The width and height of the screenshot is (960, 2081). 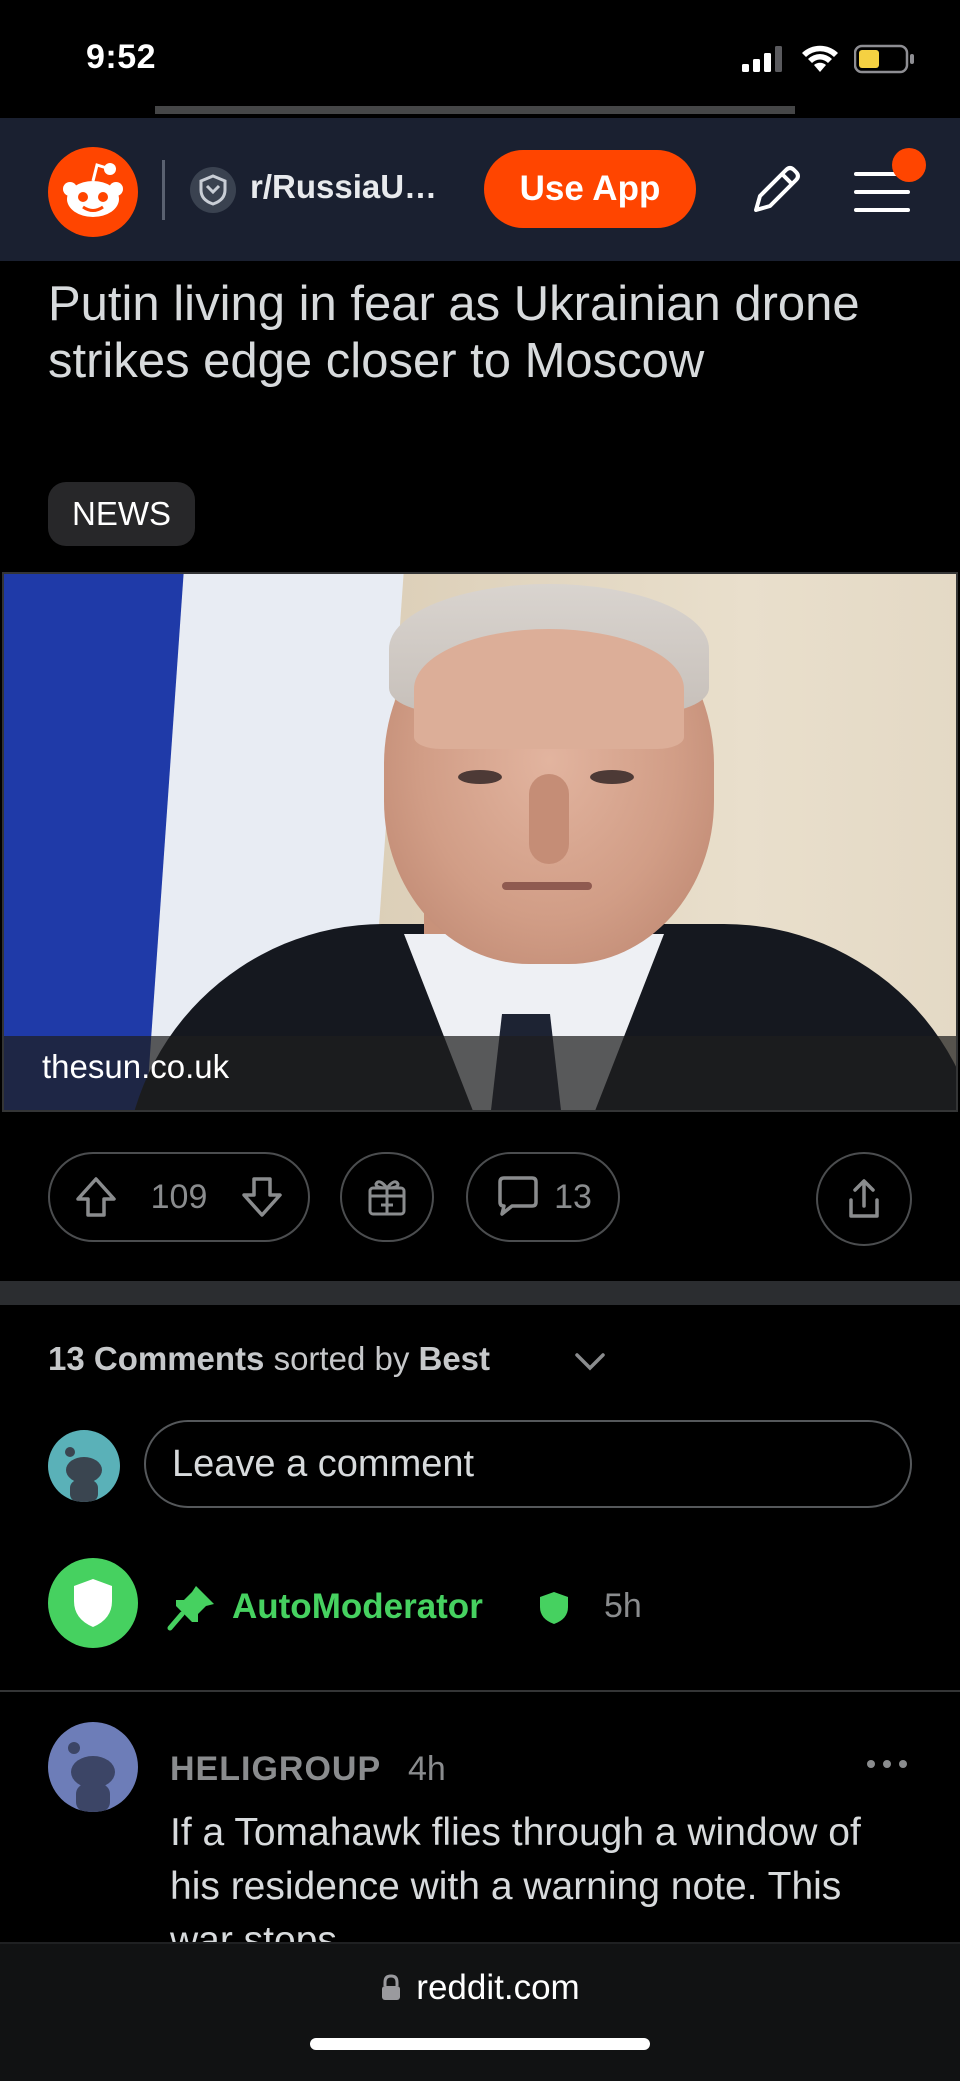 I want to click on header-divider, so click(x=163, y=190).